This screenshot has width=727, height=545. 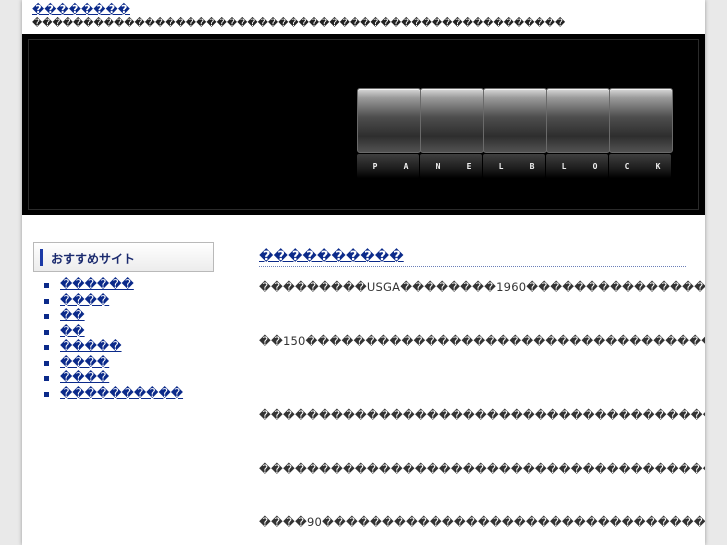 I want to click on sidebar-link: ������, so click(x=97, y=284).